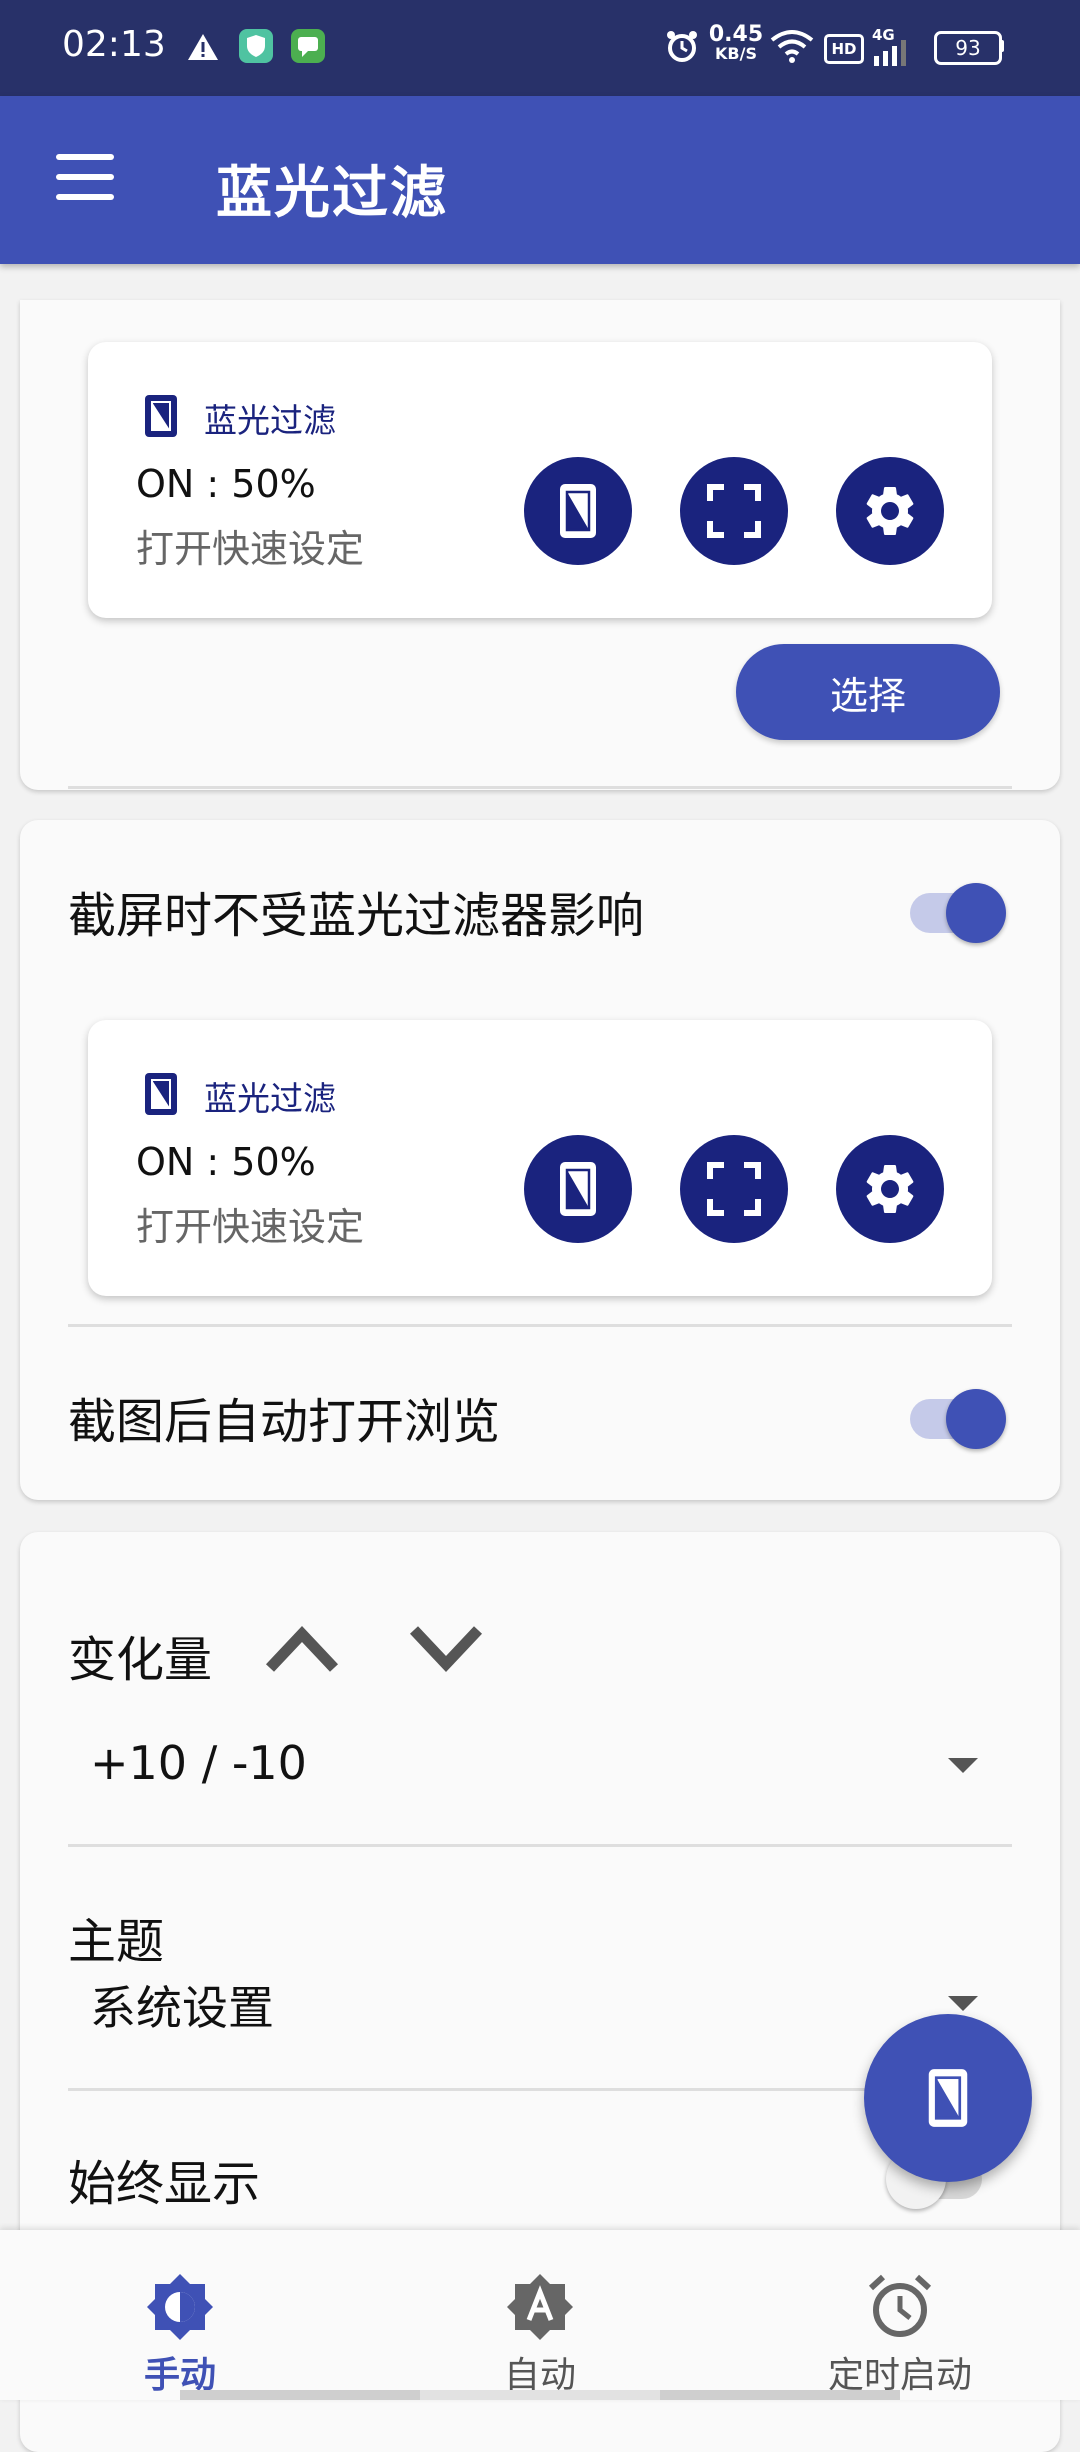 The width and height of the screenshot is (1080, 2452). I want to click on screenshot-unaffected-label: 截屏时不受蓝光过滤器影响, so click(356, 916).